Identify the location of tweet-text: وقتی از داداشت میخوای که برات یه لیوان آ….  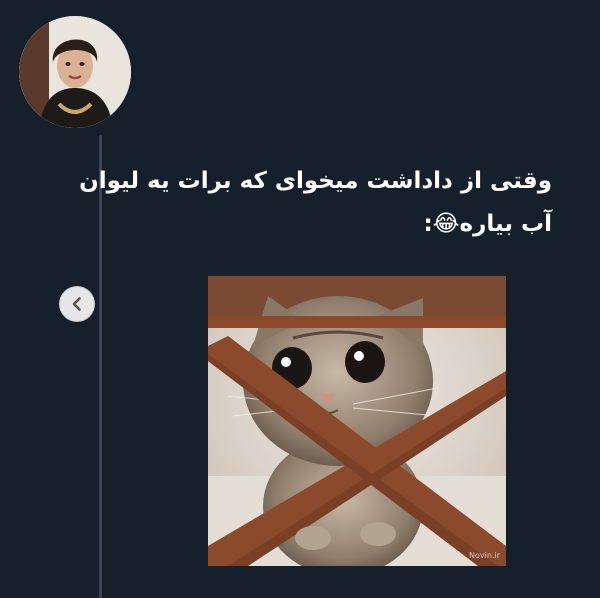
(315, 203).